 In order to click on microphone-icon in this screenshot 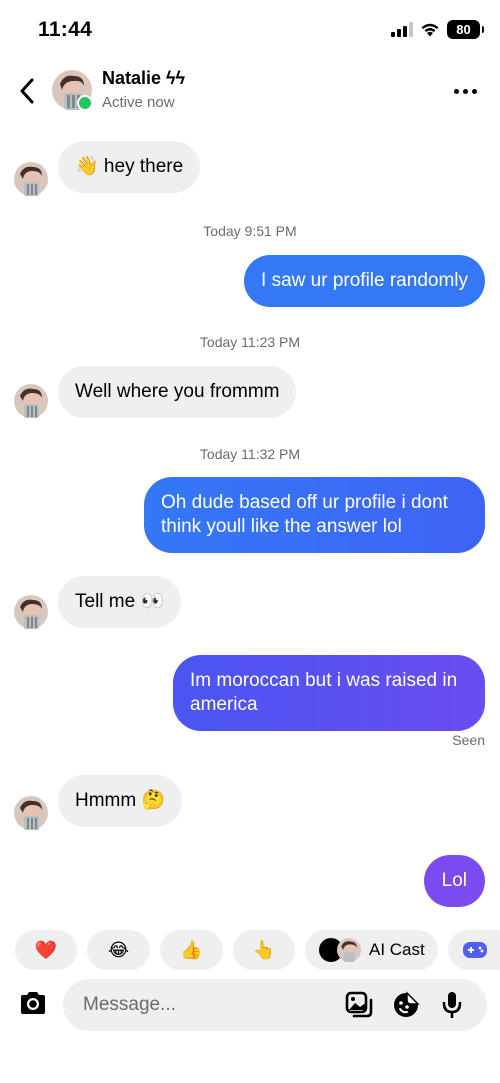, I will do `click(452, 1005)`.